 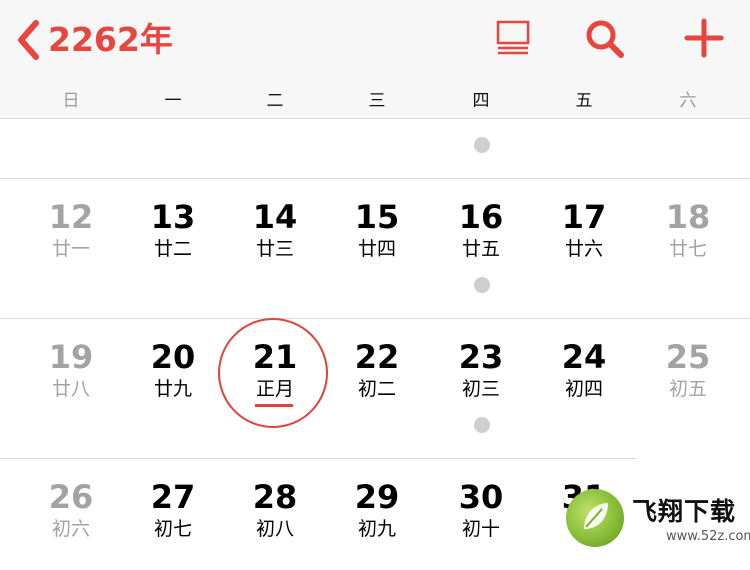 I want to click on day-cell-16: 16 廿五, so click(x=481, y=235).